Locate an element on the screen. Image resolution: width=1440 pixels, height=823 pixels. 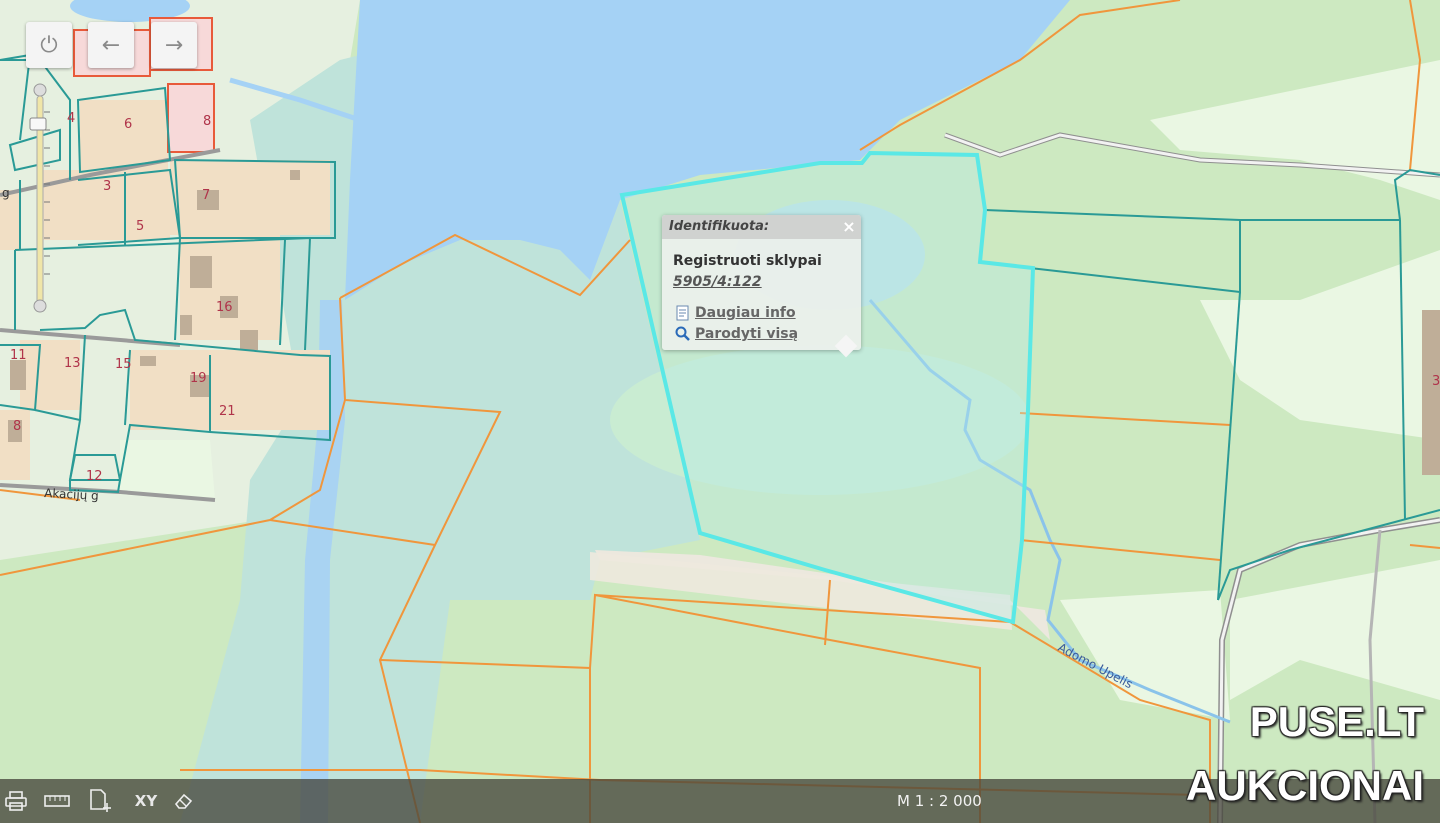
zoom-handle is located at coordinates (38, 124).